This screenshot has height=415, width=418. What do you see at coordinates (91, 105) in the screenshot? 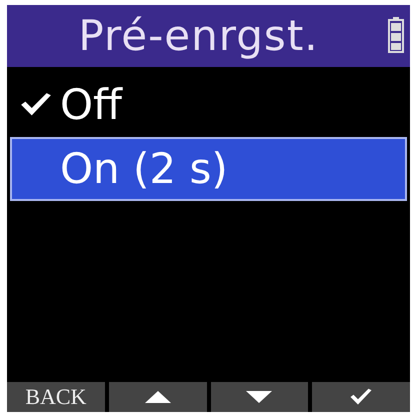
I see `option-label: Off` at bounding box center [91, 105].